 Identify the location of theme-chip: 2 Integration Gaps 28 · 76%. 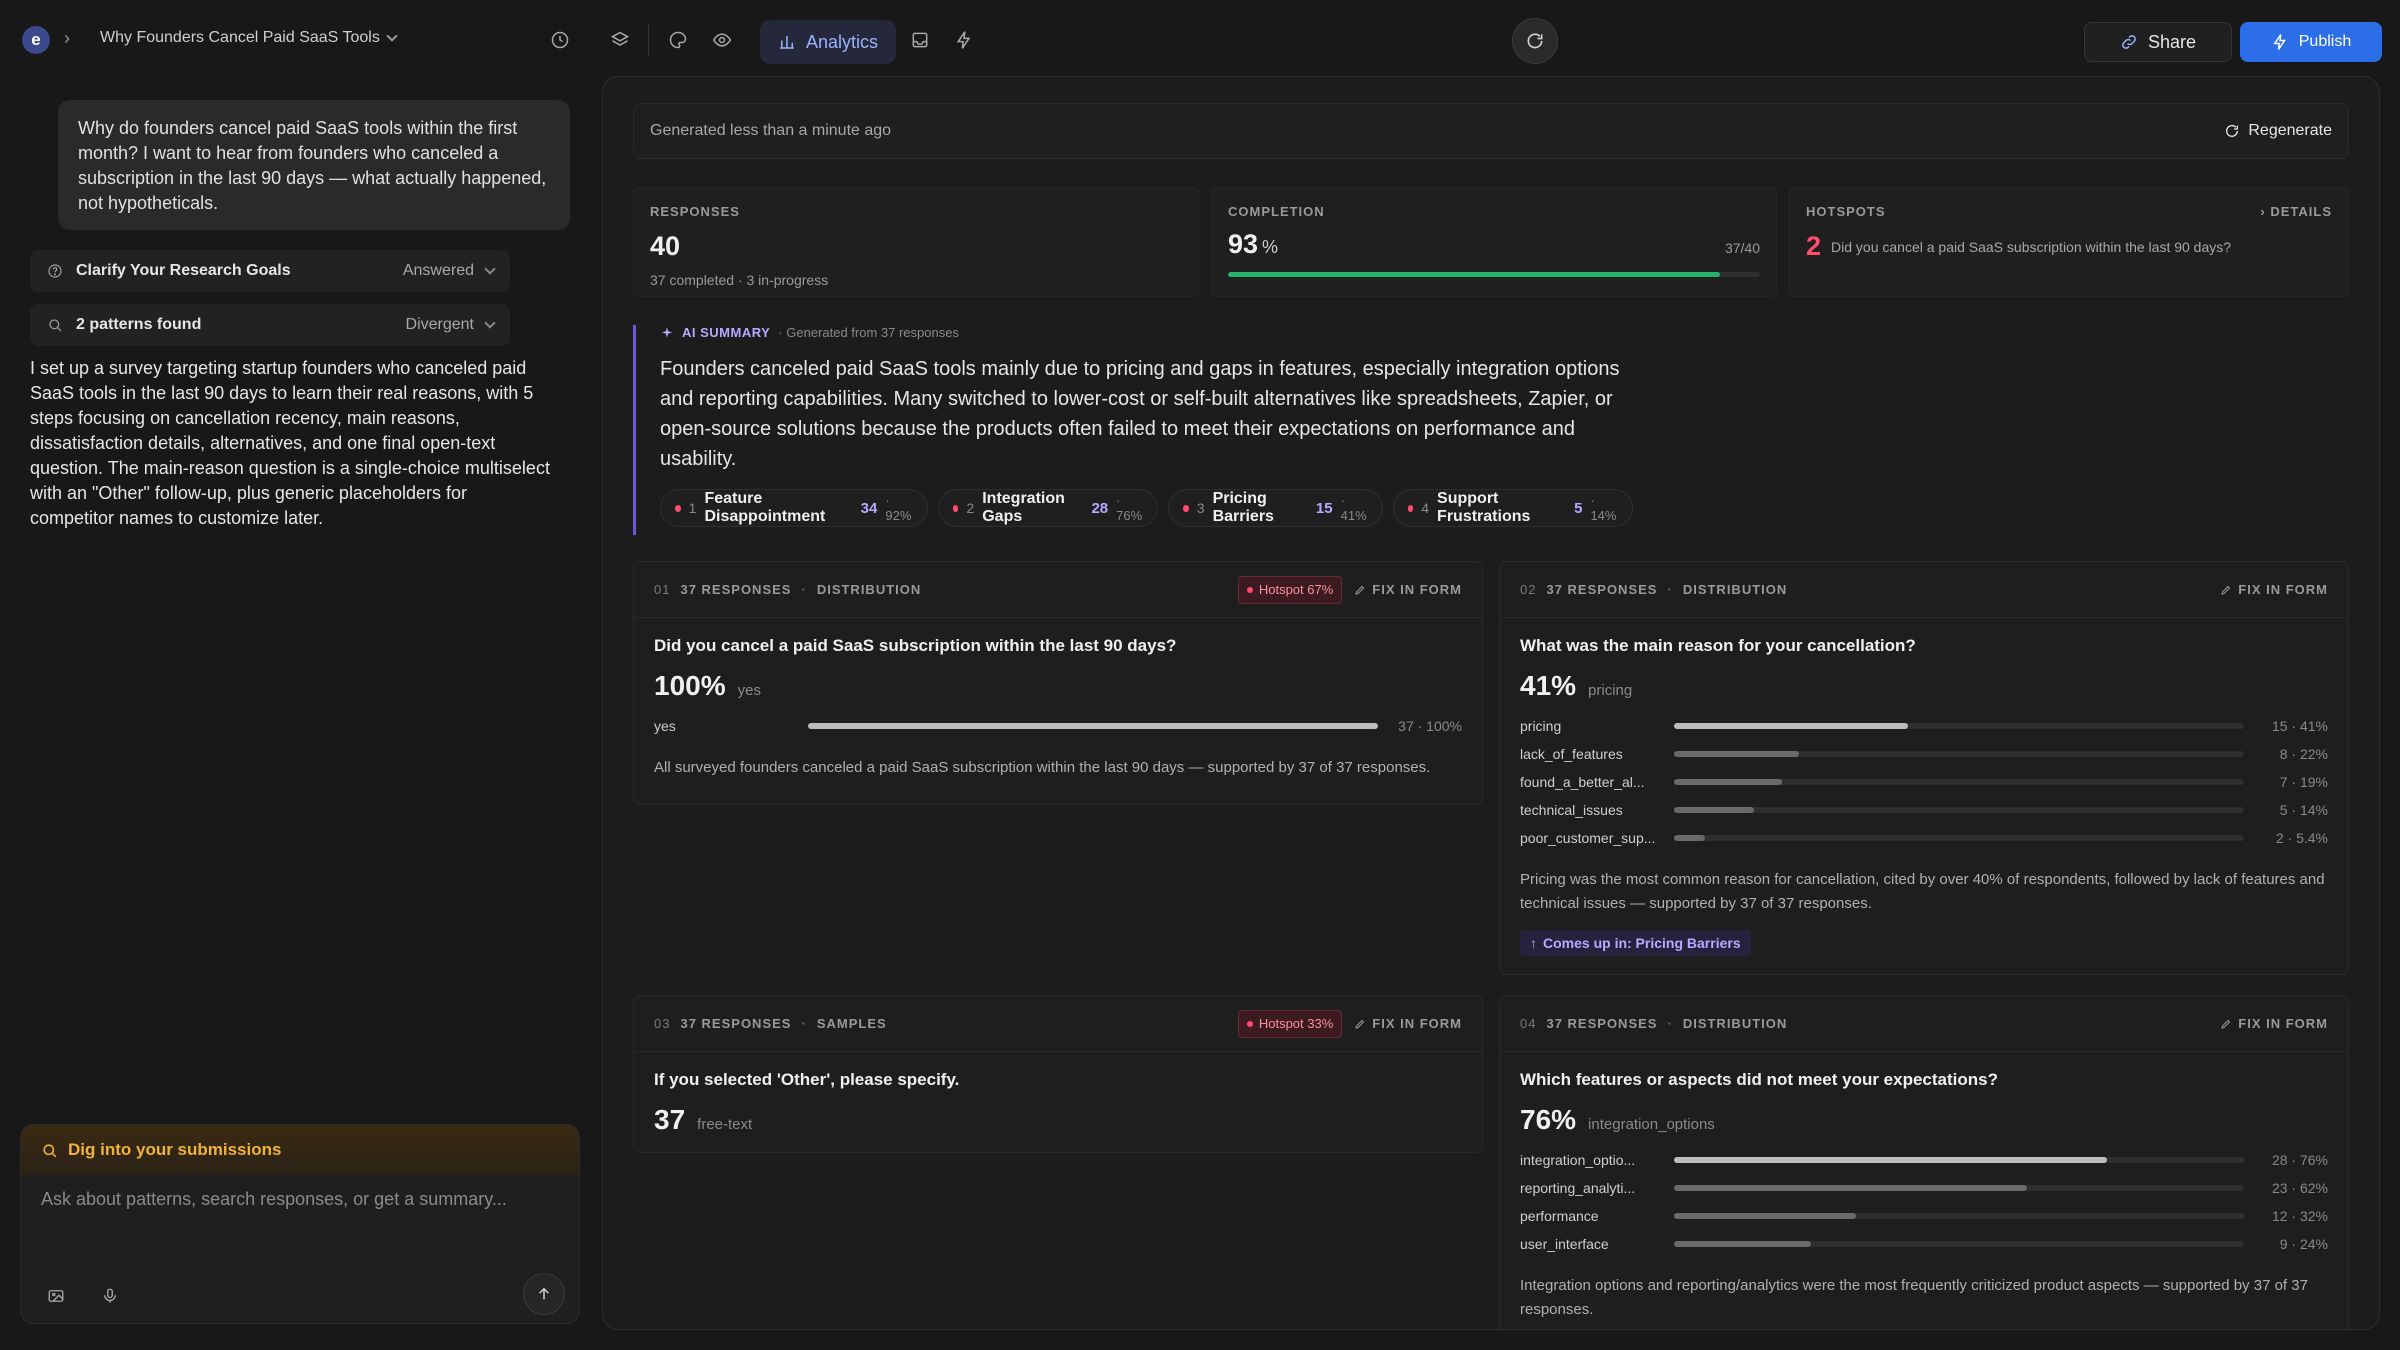
(1048, 508).